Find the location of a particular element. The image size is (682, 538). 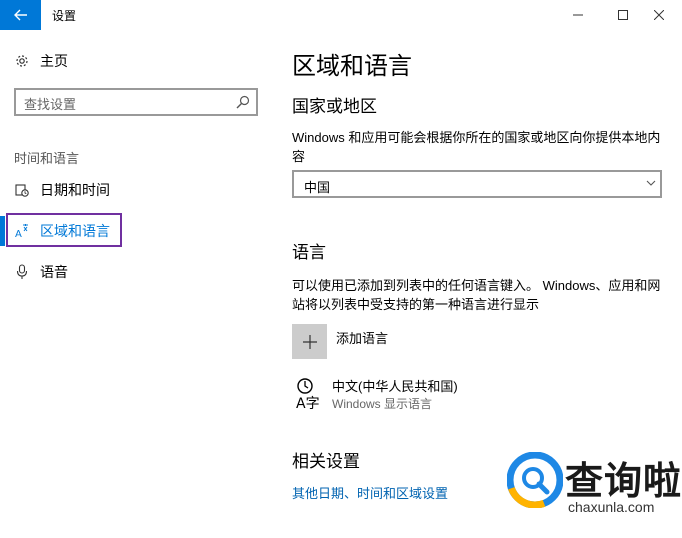

language-list-item: A字 中文(中华人民共和国) Windows 显示语言 is located at coordinates (442, 396).